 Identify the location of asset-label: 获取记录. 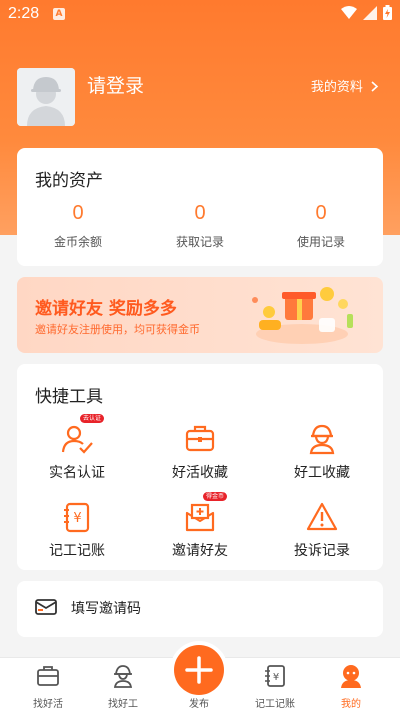
(199, 242).